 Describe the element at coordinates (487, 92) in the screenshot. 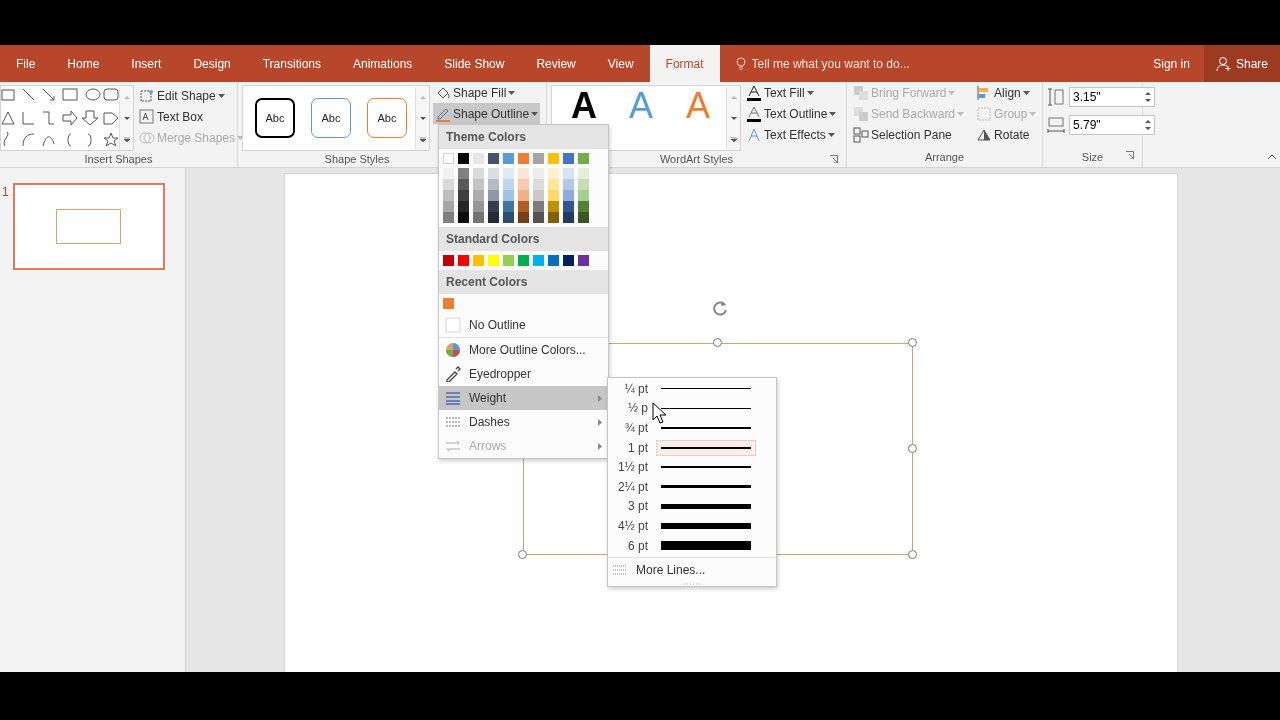

I see `ribbon-command: Shape Fill` at that location.